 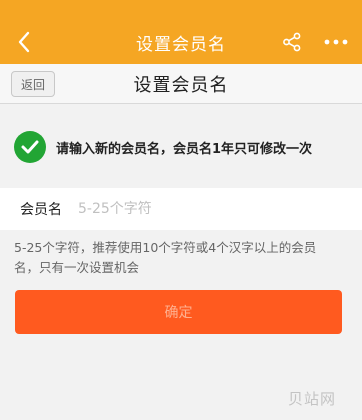 I want to click on return-button: 返回, so click(x=33, y=84).